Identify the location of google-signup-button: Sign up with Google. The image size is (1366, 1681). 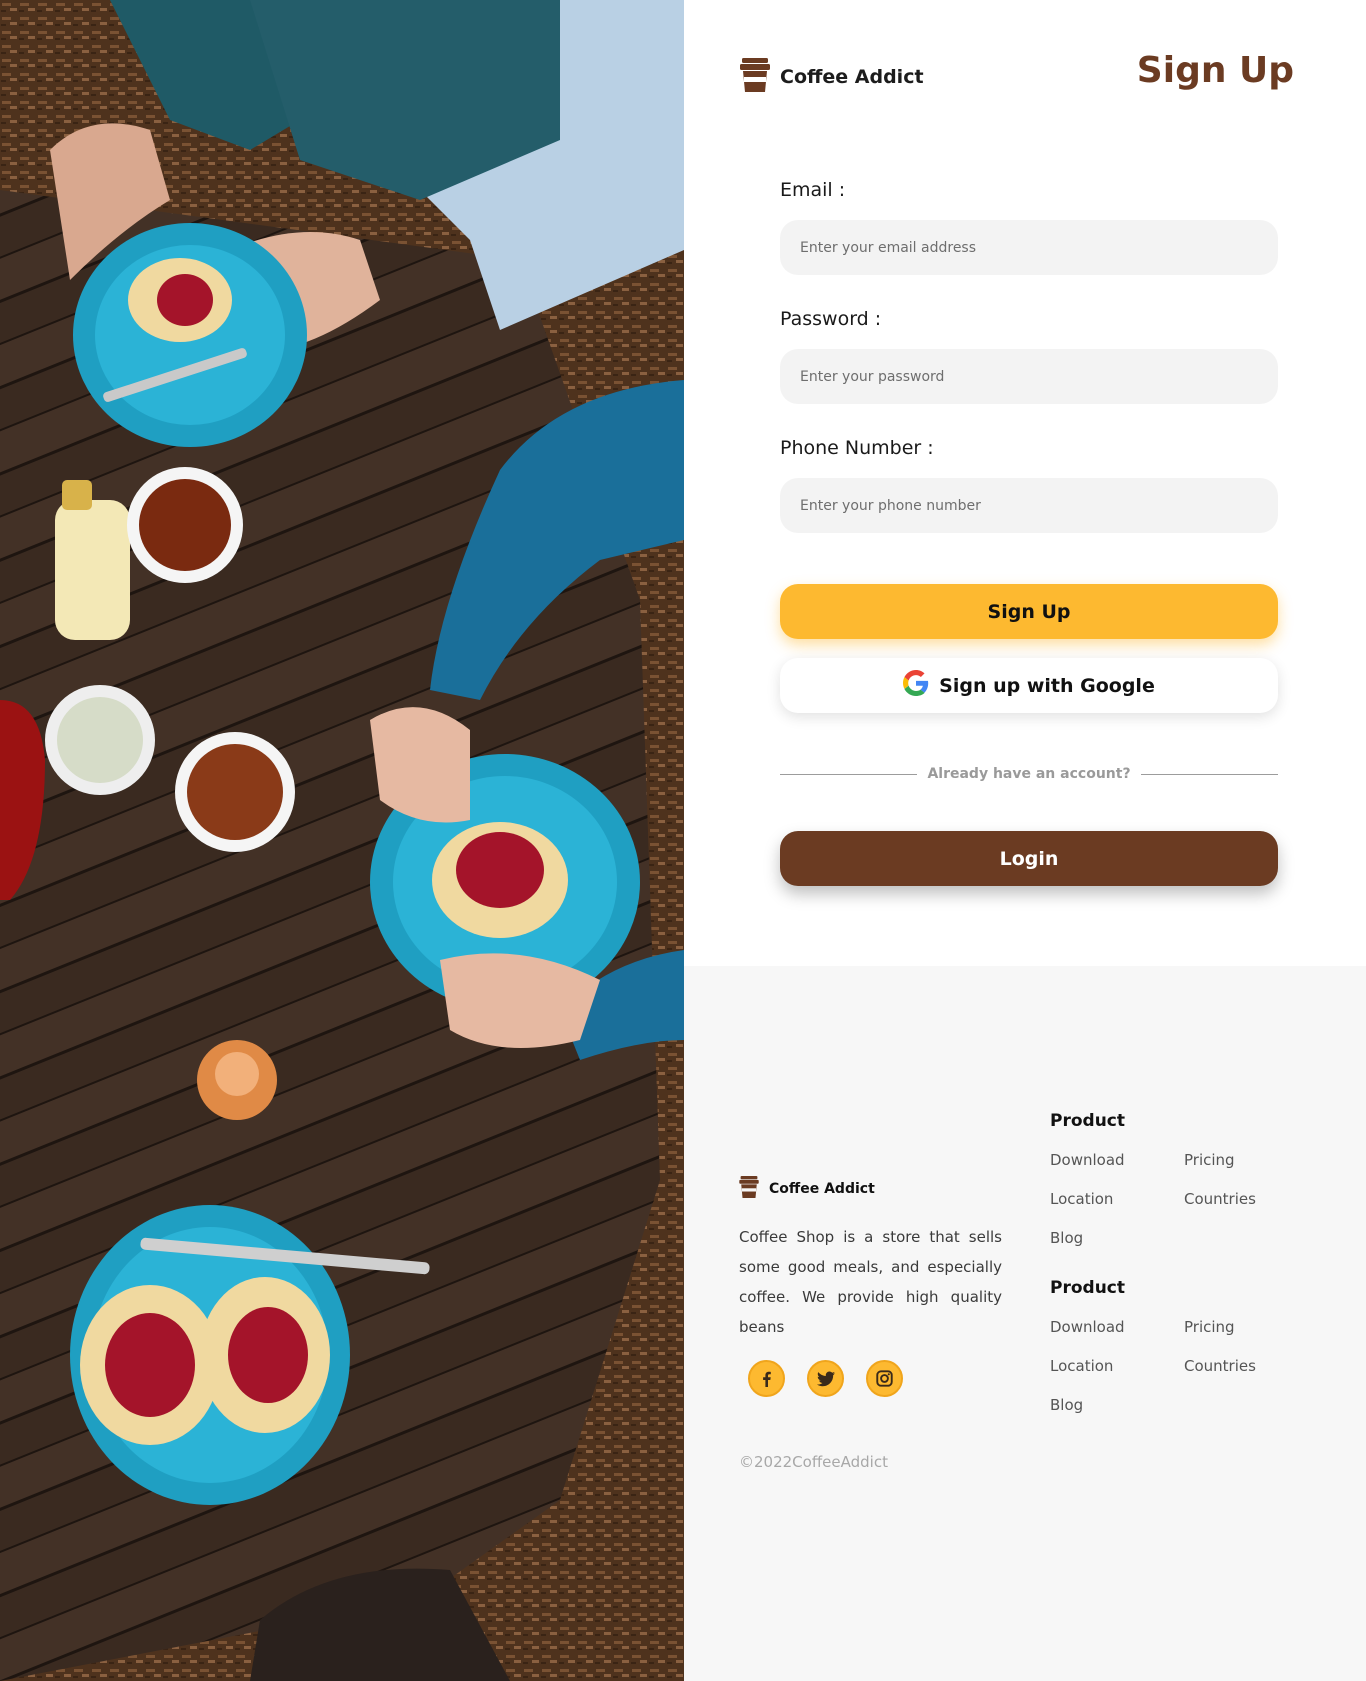
(1029, 685).